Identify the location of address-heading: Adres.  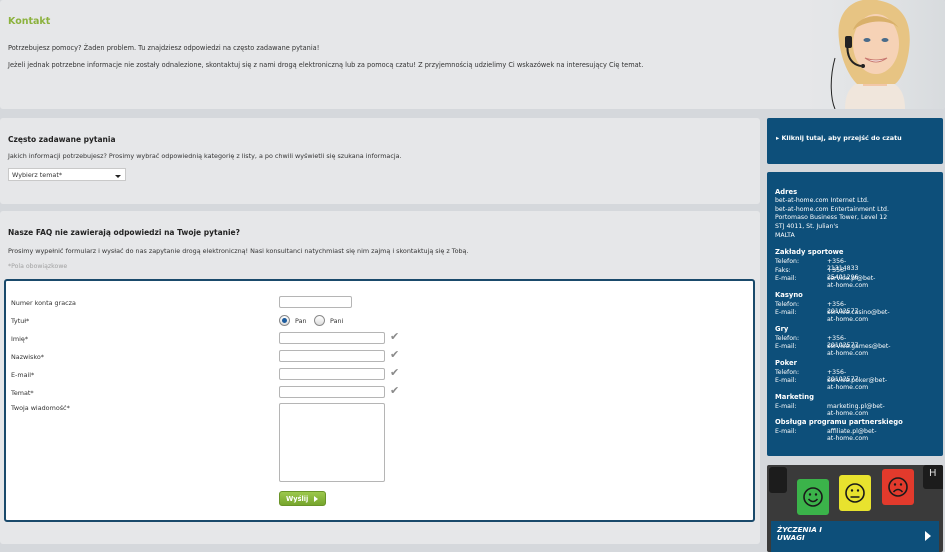
(786, 192).